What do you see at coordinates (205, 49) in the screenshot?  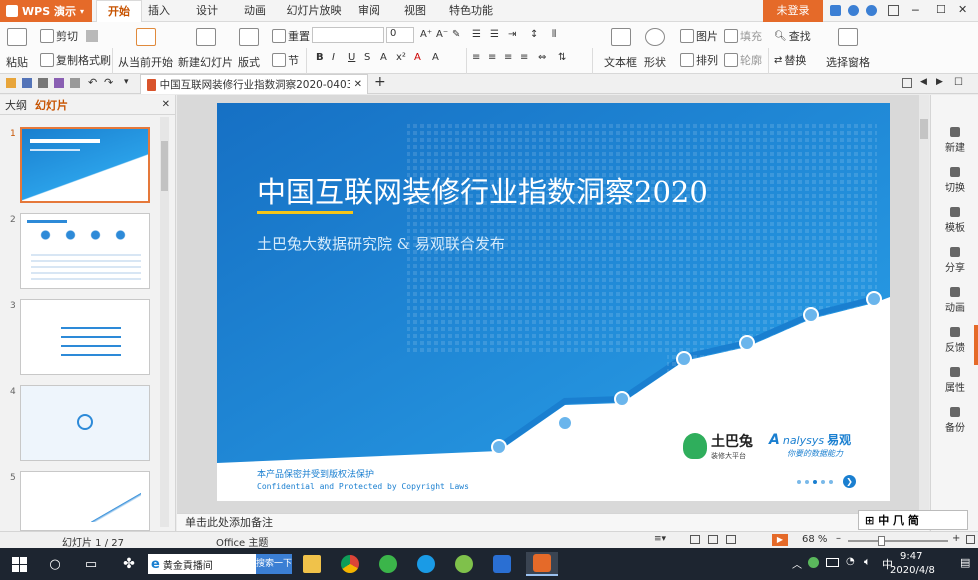 I see `new-slide-button: 新建幻灯片` at bounding box center [205, 49].